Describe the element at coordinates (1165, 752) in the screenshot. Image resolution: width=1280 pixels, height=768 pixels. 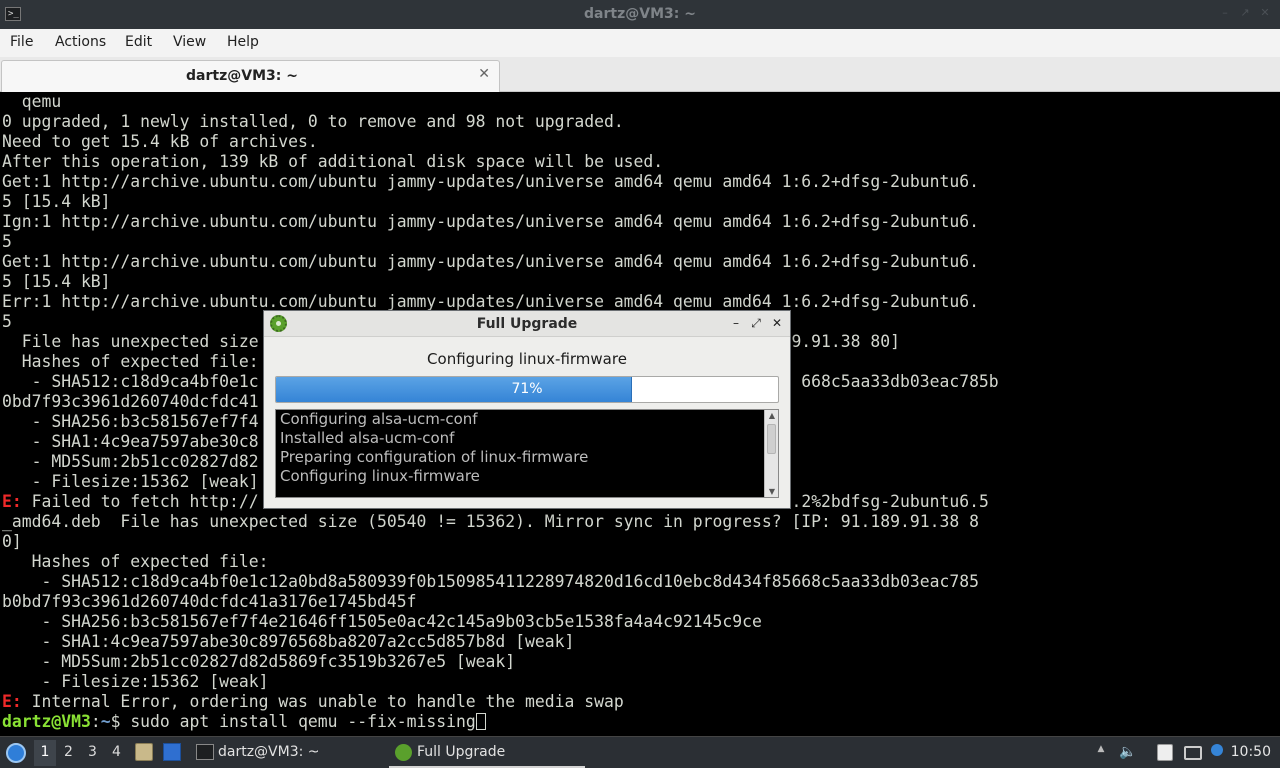
I see `clipboard-icon` at that location.